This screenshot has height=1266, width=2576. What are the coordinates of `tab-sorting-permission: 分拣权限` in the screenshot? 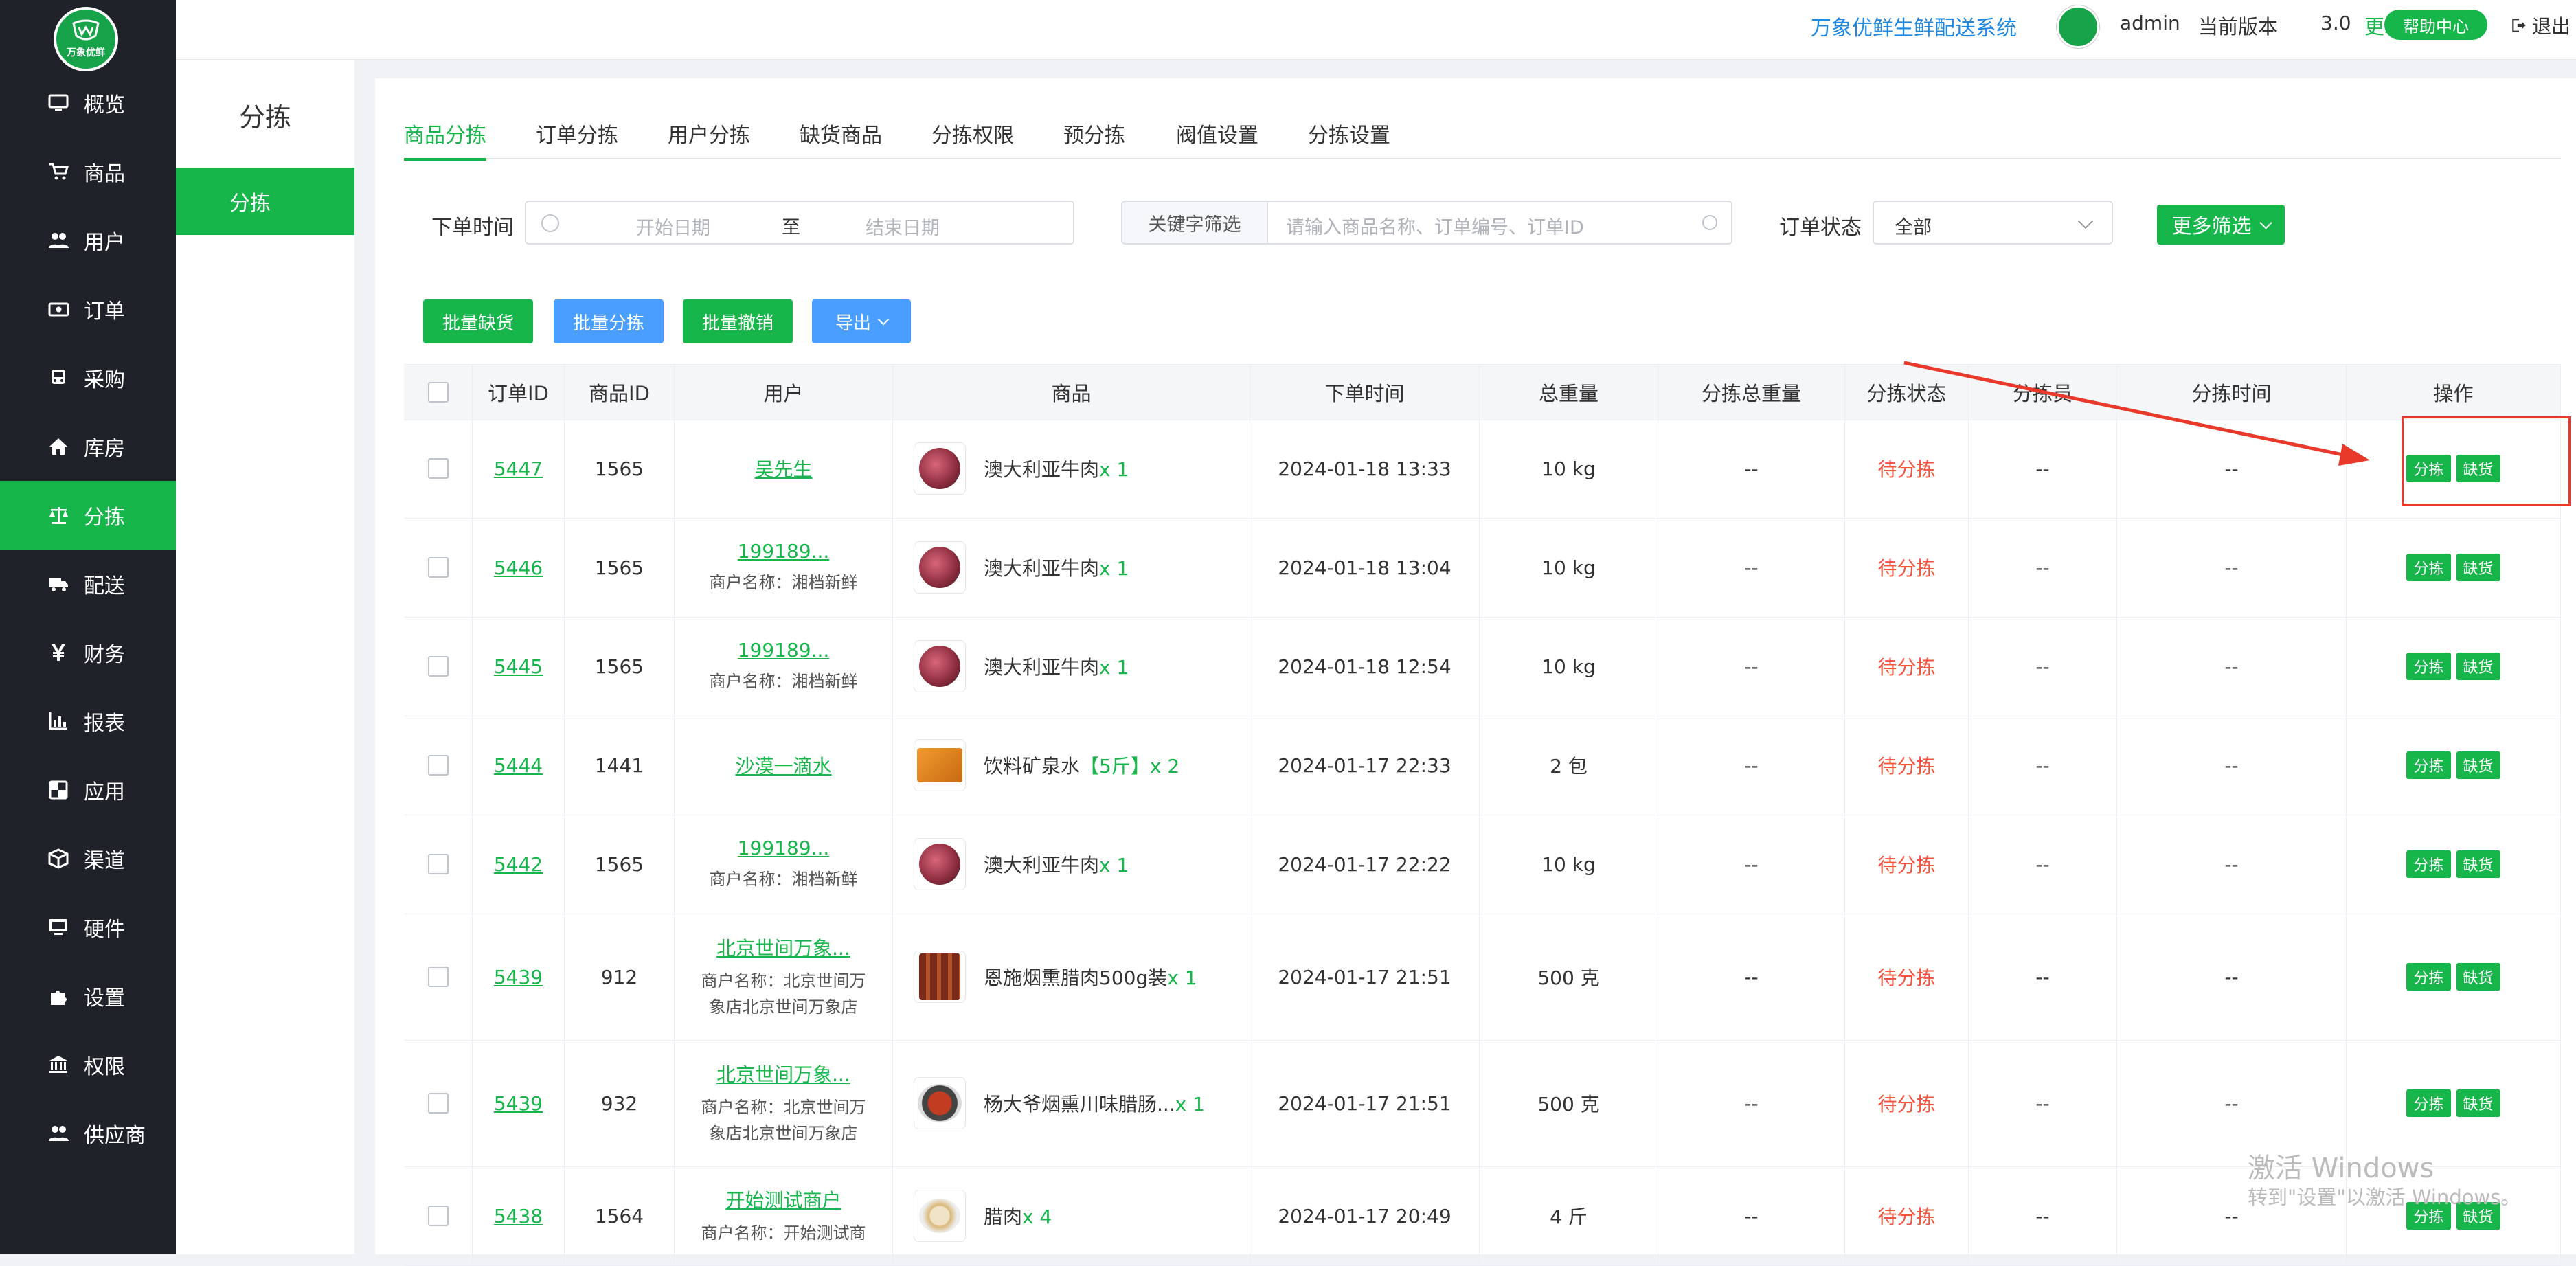 It's located at (972, 138).